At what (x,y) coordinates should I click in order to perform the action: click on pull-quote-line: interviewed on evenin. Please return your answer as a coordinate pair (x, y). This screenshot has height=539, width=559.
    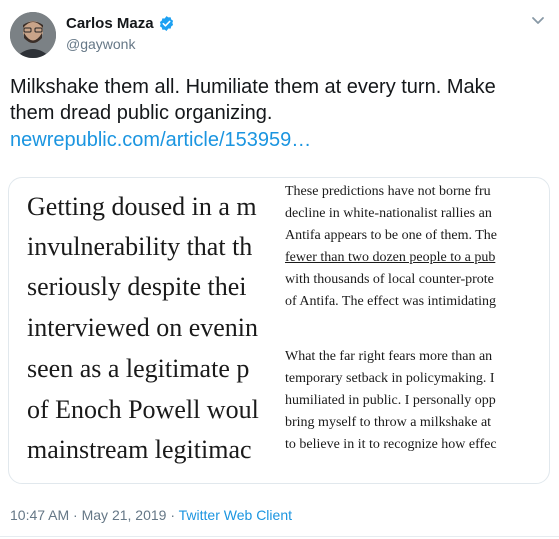
    Looking at the image, I should click on (143, 327).